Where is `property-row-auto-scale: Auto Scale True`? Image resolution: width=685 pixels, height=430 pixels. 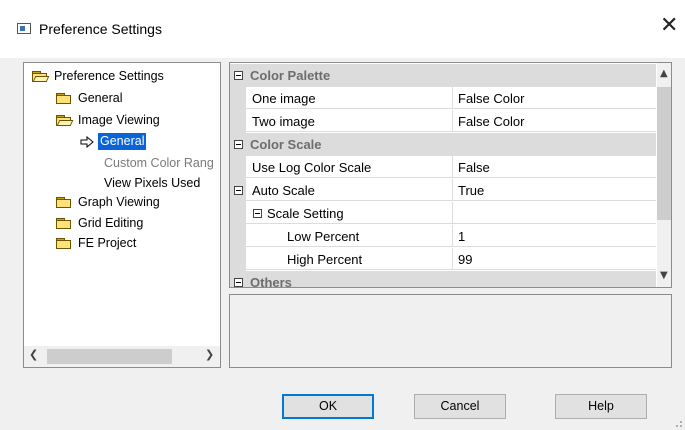 property-row-auto-scale: Auto Scale True is located at coordinates (443, 190).